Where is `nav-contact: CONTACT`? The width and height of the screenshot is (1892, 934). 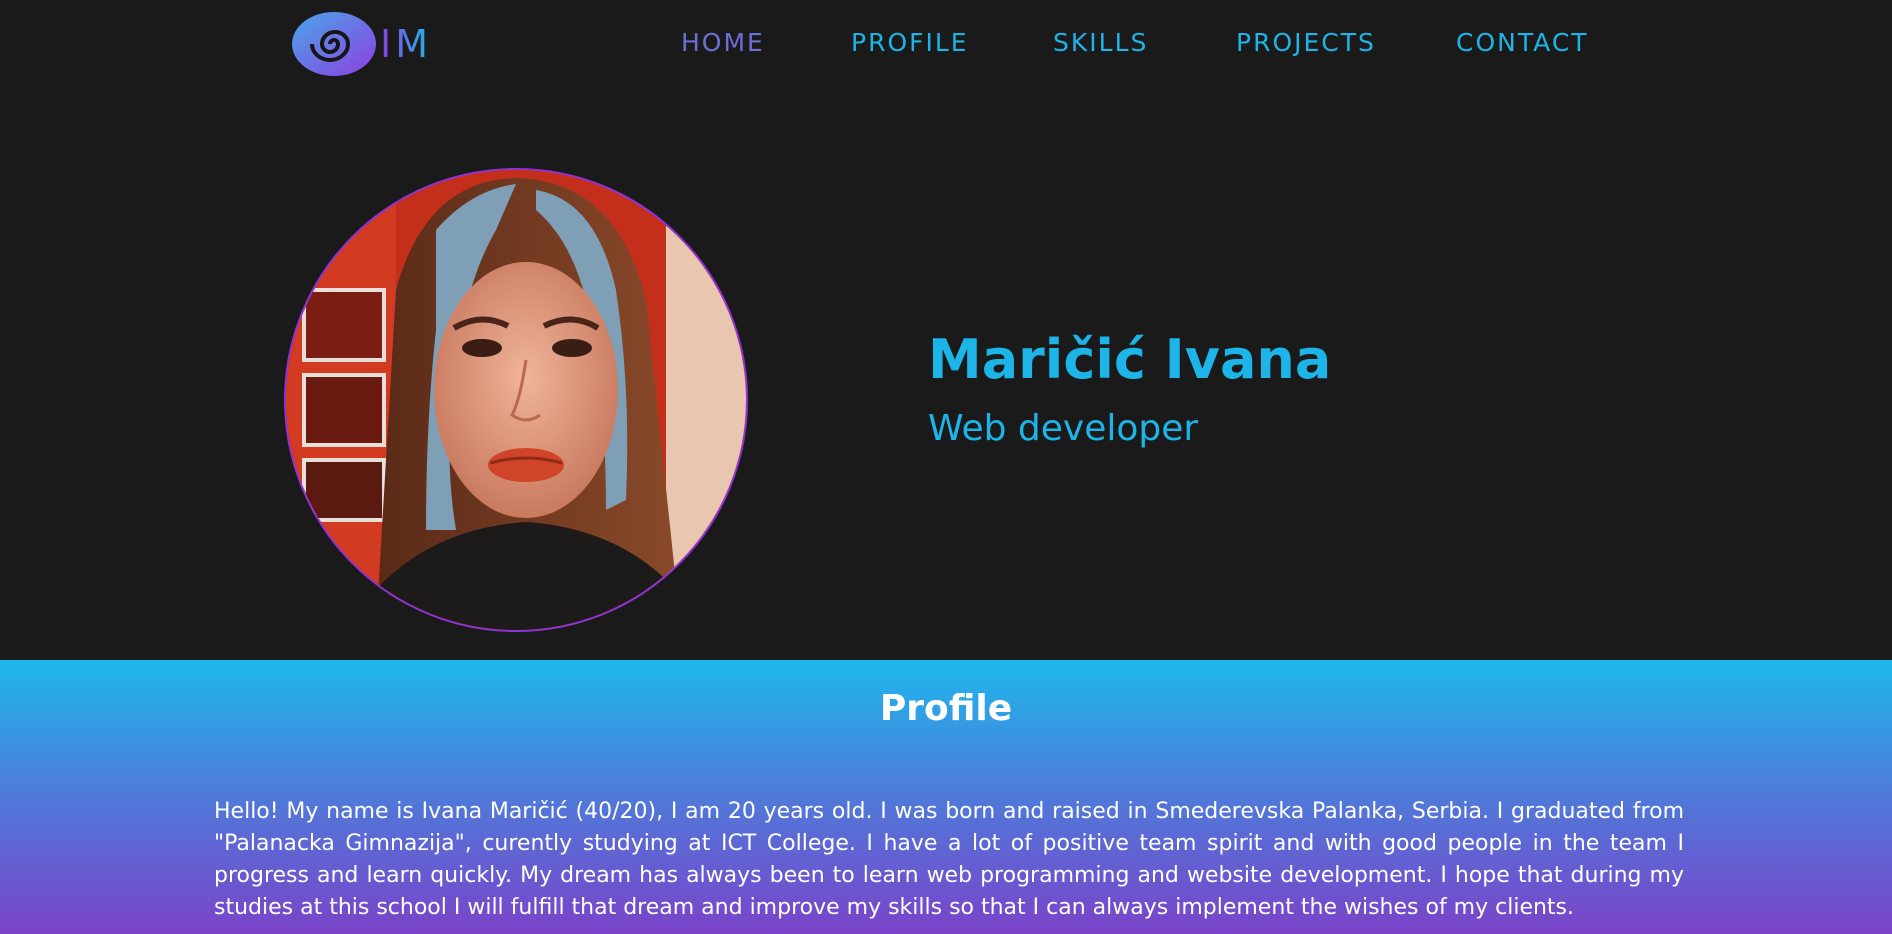
nav-contact: CONTACT is located at coordinates (1522, 48).